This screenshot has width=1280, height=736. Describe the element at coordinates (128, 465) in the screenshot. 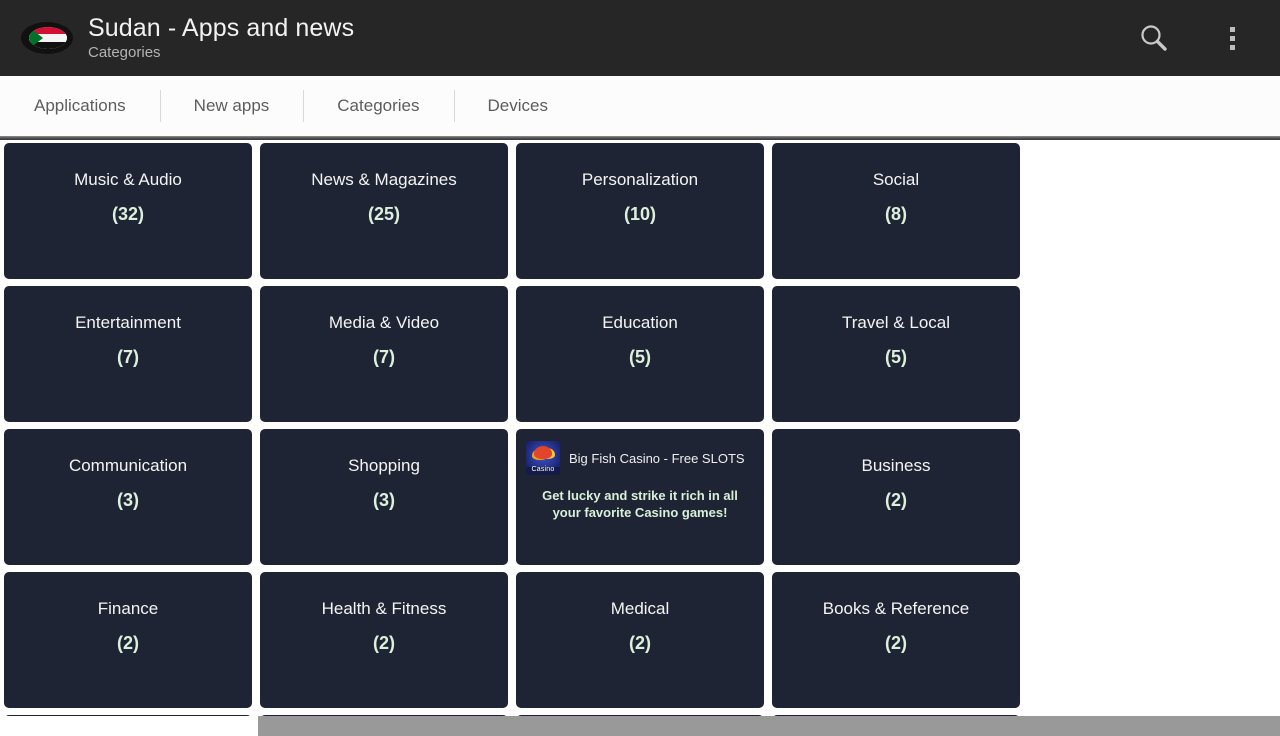

I see `category-name: Communication` at that location.